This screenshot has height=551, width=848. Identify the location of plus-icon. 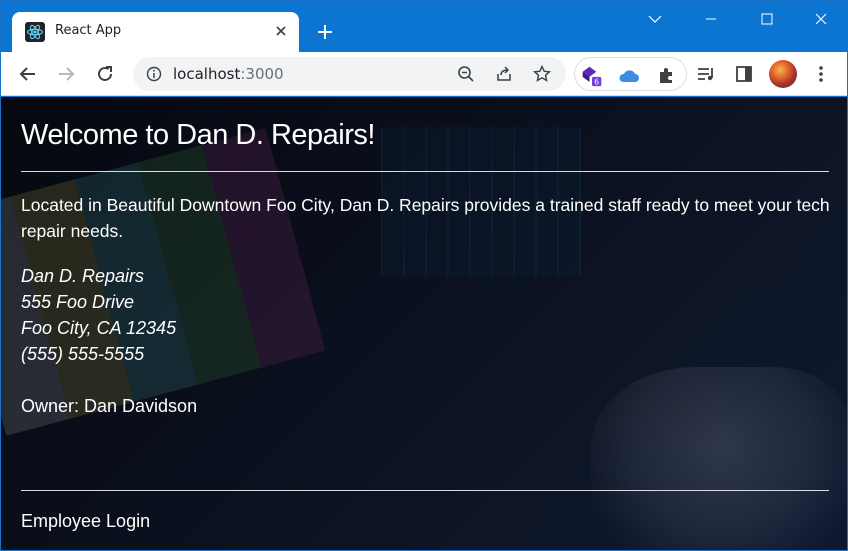
(325, 32).